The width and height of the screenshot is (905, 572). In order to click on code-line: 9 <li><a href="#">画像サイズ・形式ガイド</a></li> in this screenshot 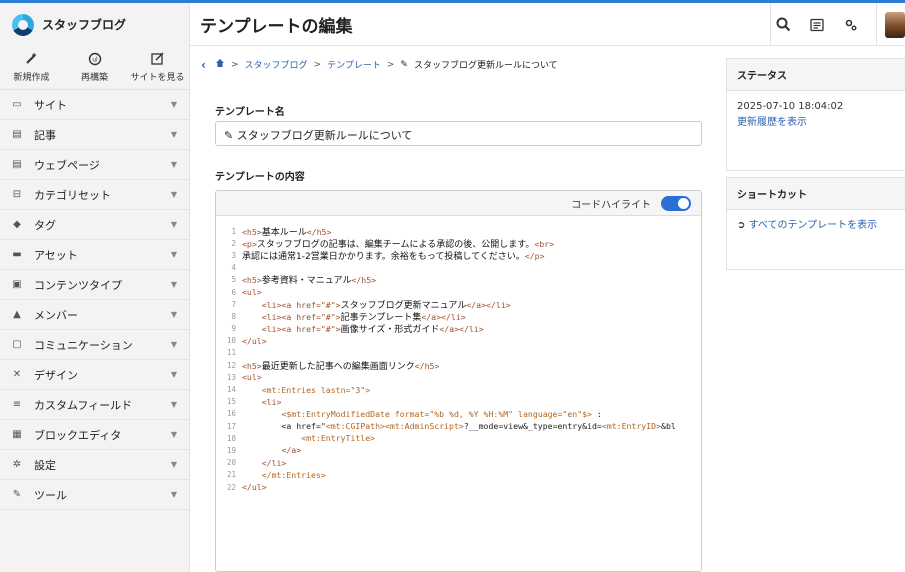, I will do `click(458, 329)`.